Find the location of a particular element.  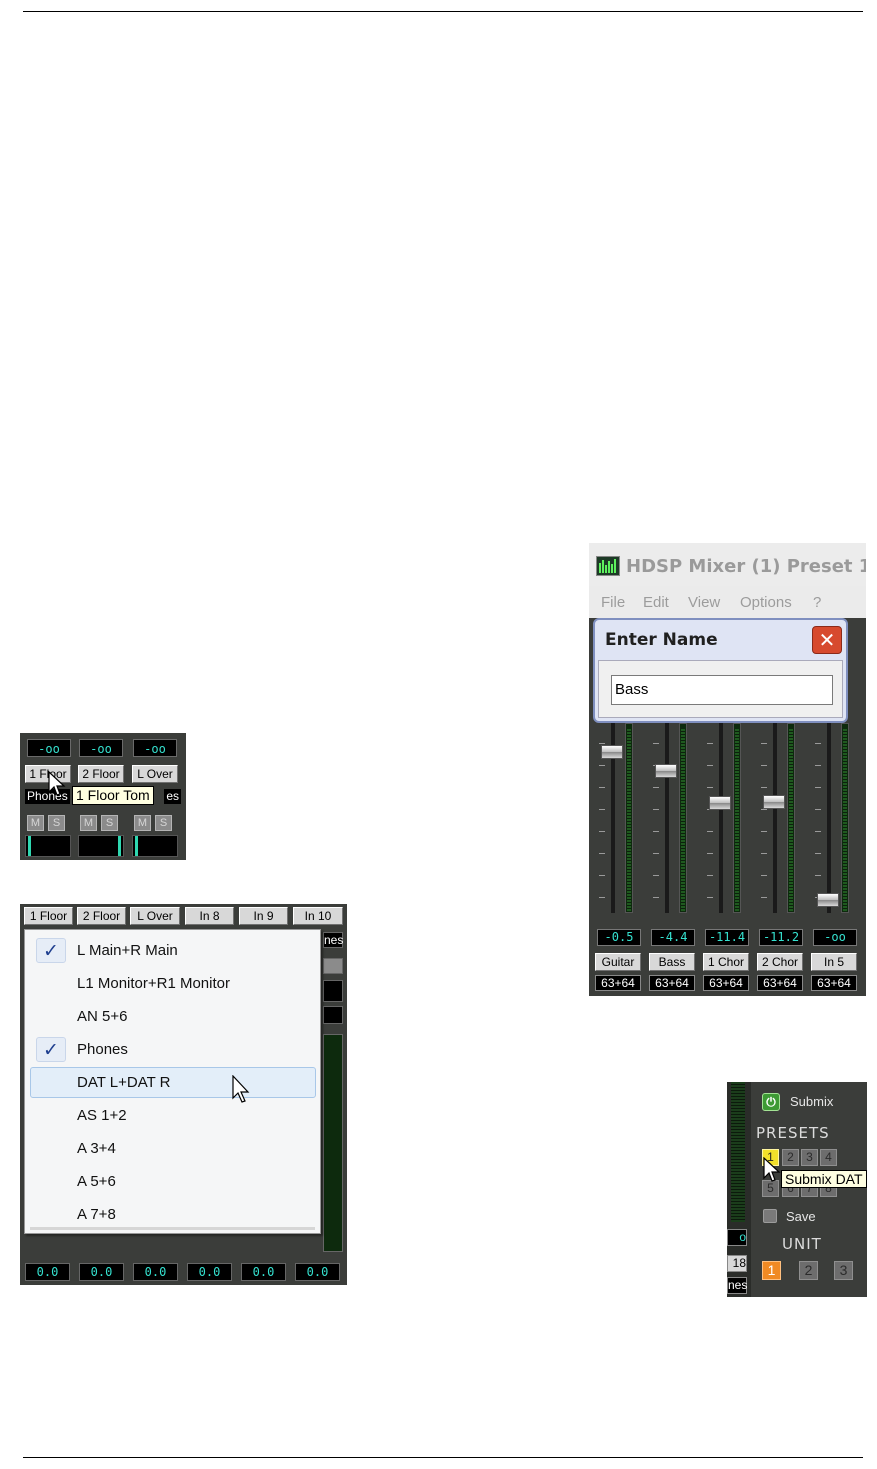

channel-name-button: In 5 is located at coordinates (834, 962).